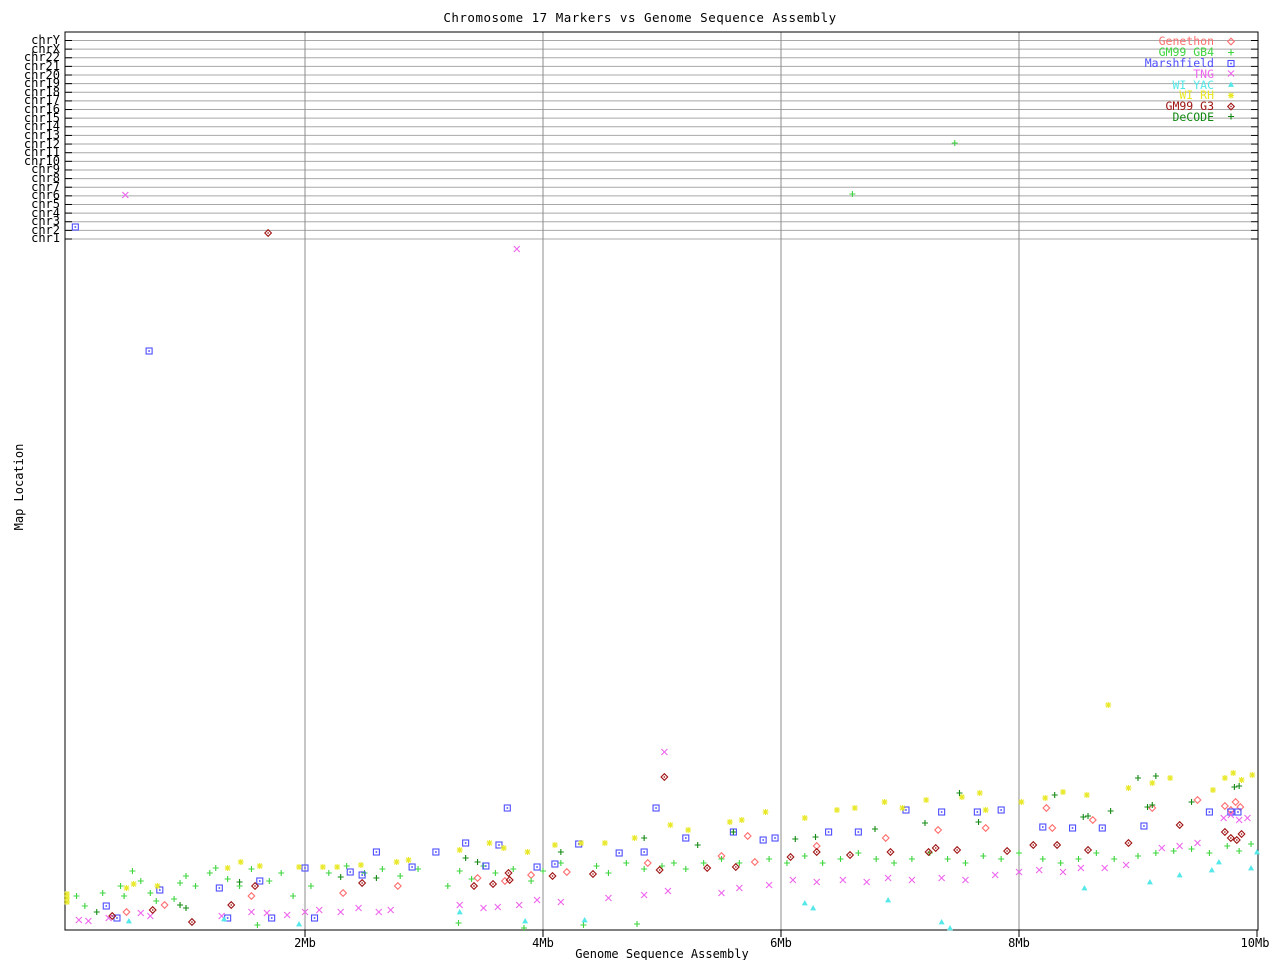  I want to click on cross-icon, so click(1231, 74).